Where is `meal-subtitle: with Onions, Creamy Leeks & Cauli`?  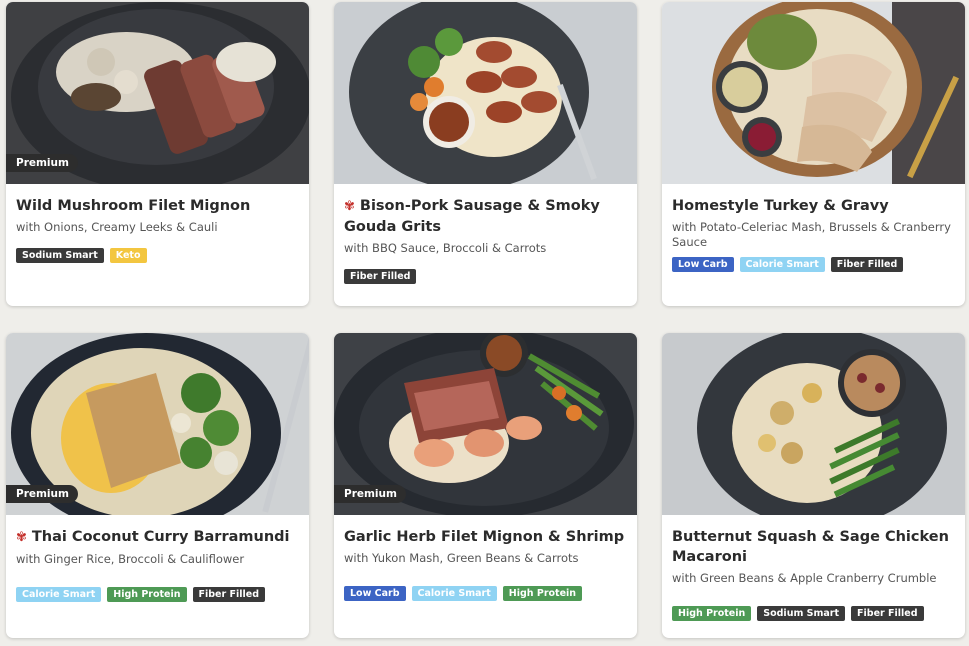
meal-subtitle: with Onions, Creamy Leeks & Cauli is located at coordinates (117, 227).